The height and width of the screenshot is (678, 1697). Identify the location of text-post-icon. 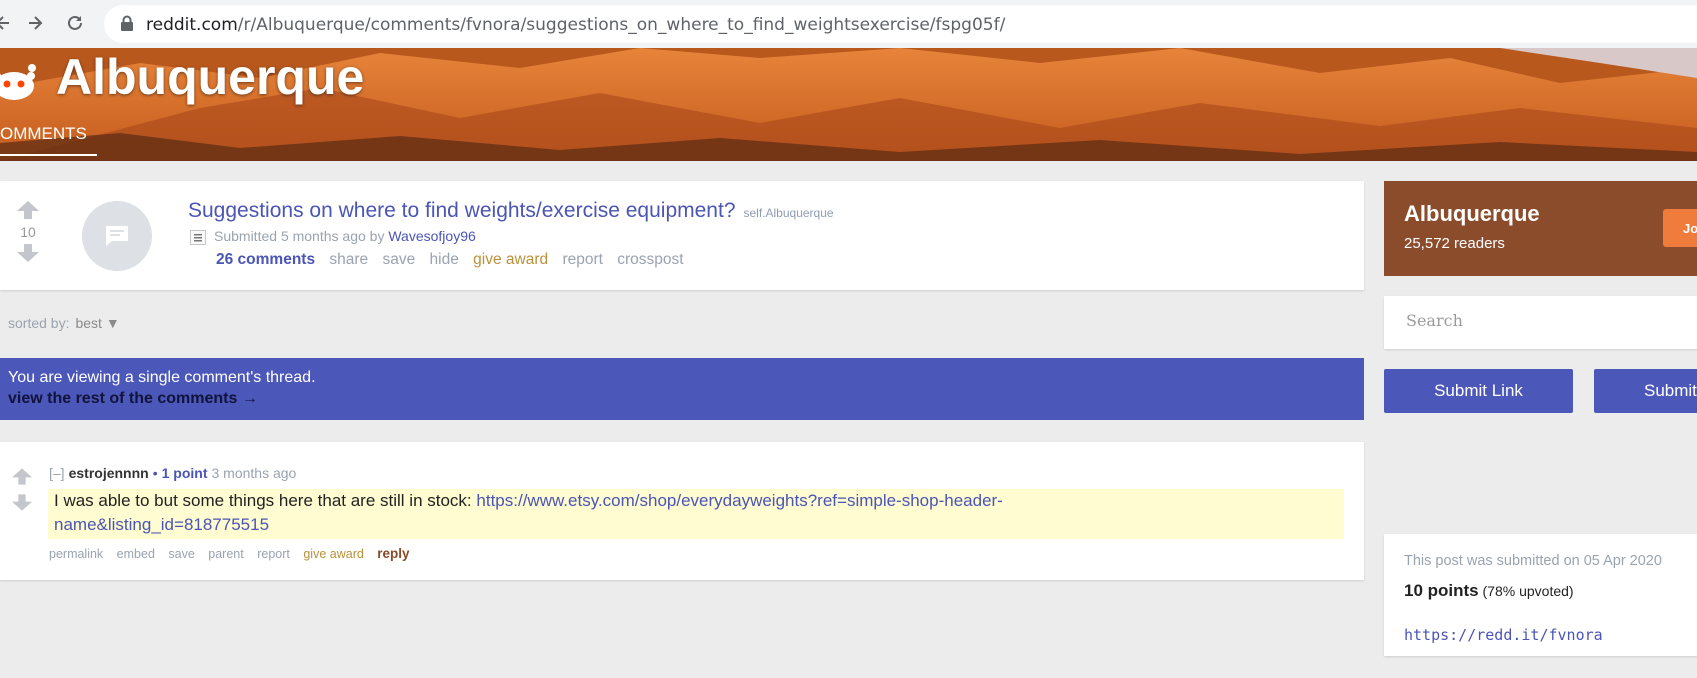
(117, 236).